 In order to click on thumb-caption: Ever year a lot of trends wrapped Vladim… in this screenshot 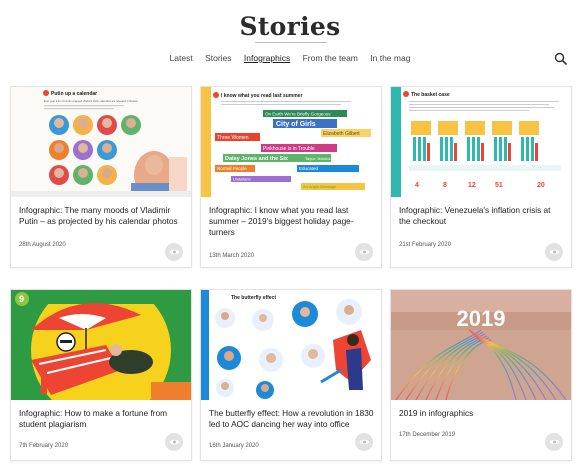, I will do `click(91, 101)`.